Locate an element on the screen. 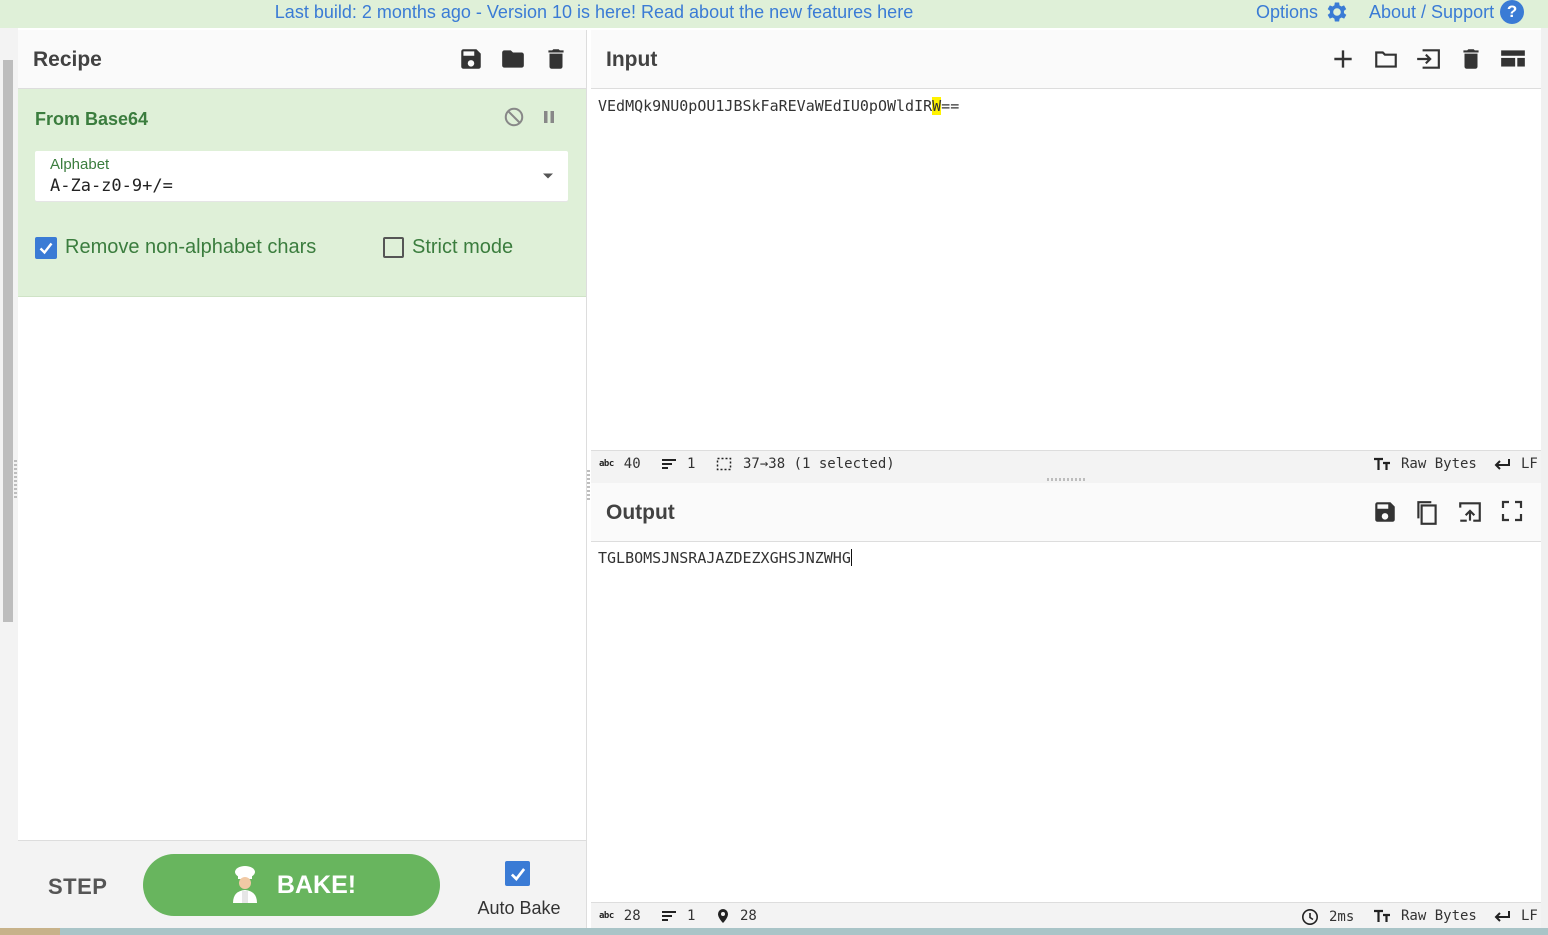  alphabet-label: Alphabet is located at coordinates (80, 164).